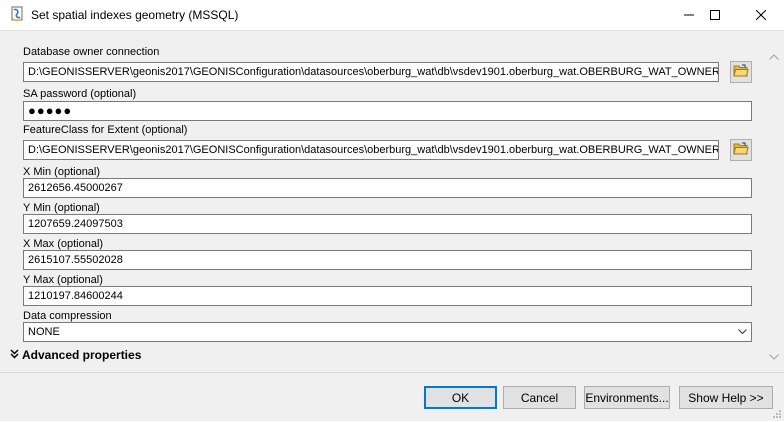 This screenshot has height=422, width=784. What do you see at coordinates (44, 332) in the screenshot?
I see `compression-value: NONE` at bounding box center [44, 332].